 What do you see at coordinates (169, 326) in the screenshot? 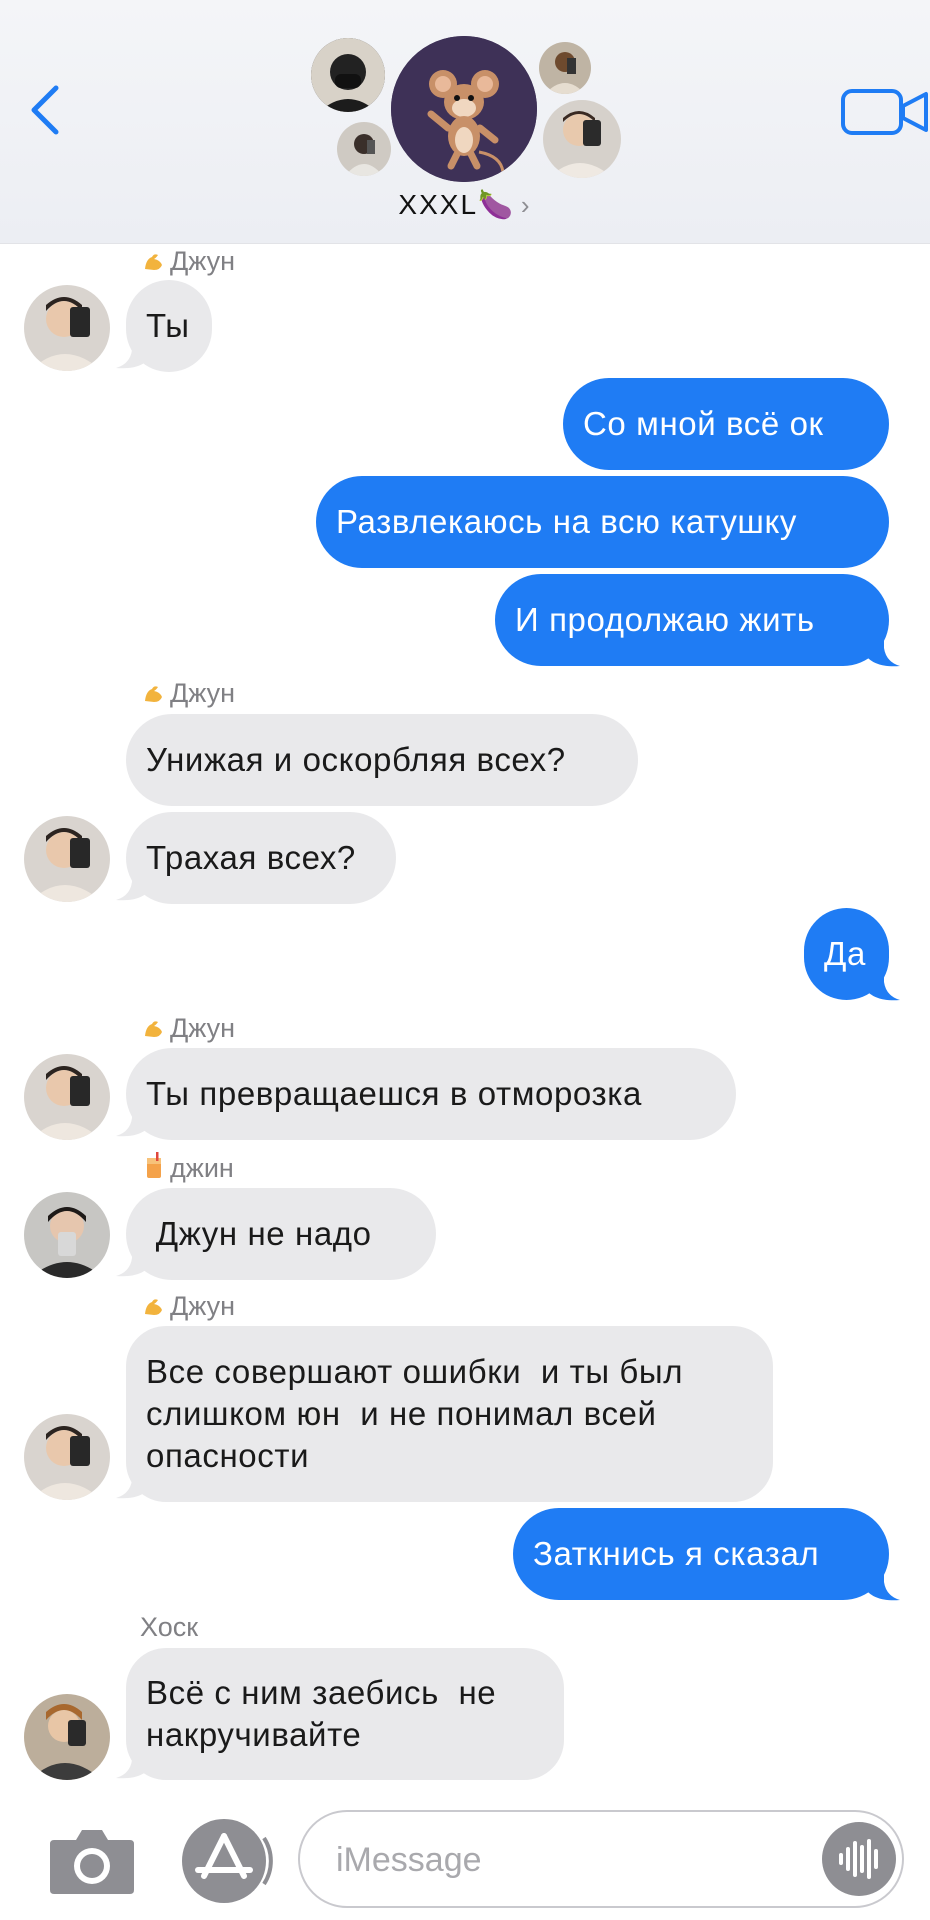
I see `message-bubble-incoming: Ты` at bounding box center [169, 326].